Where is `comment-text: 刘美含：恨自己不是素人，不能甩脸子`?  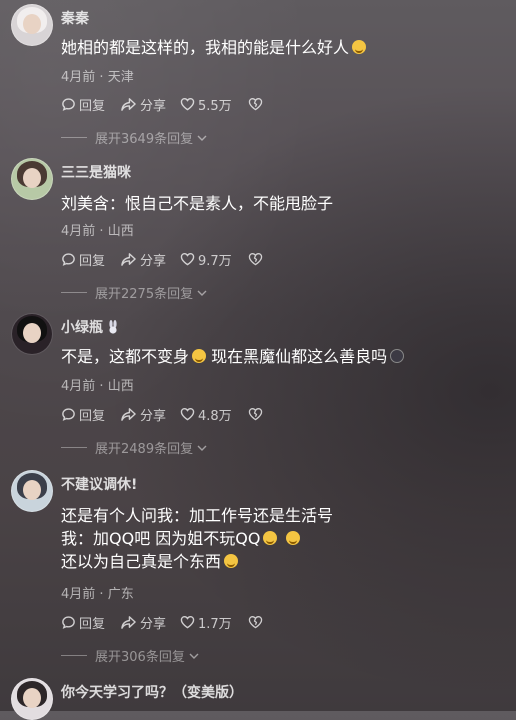 comment-text: 刘美含：恨自己不是素人，不能甩脸子 is located at coordinates (197, 203).